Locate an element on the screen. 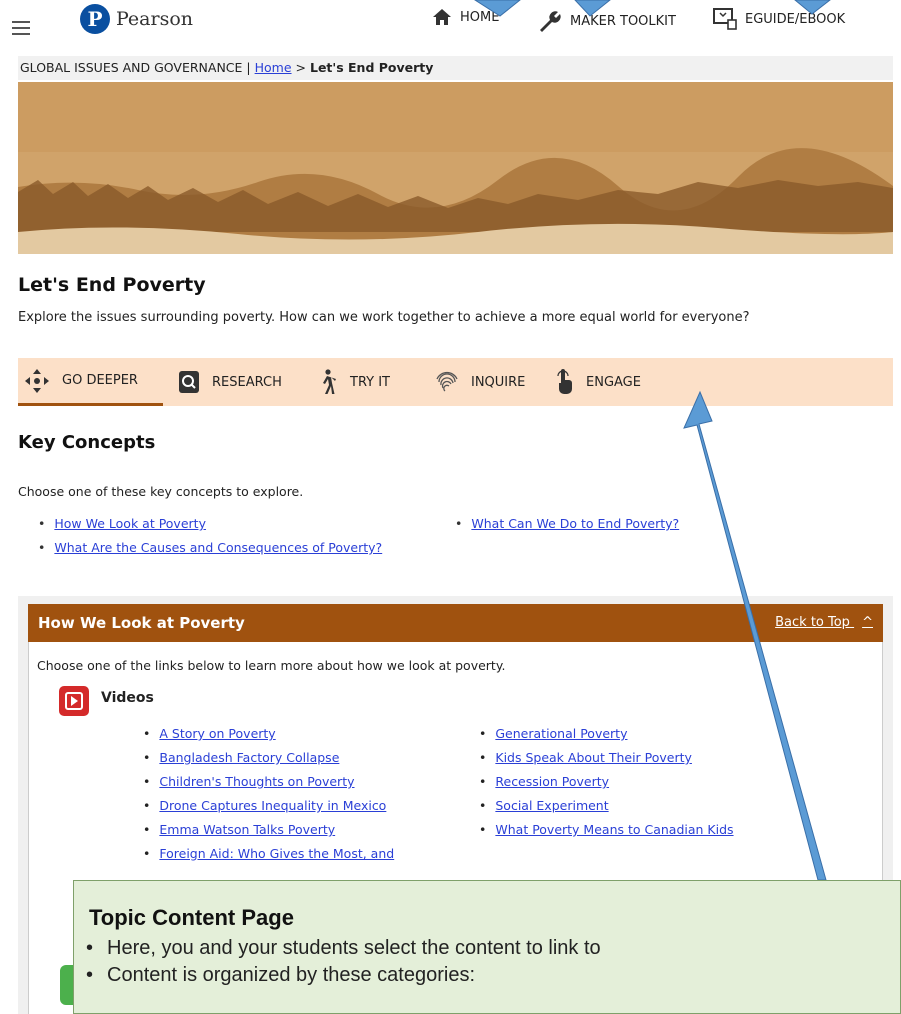  video-link: Generational Poverty is located at coordinates (561, 733).